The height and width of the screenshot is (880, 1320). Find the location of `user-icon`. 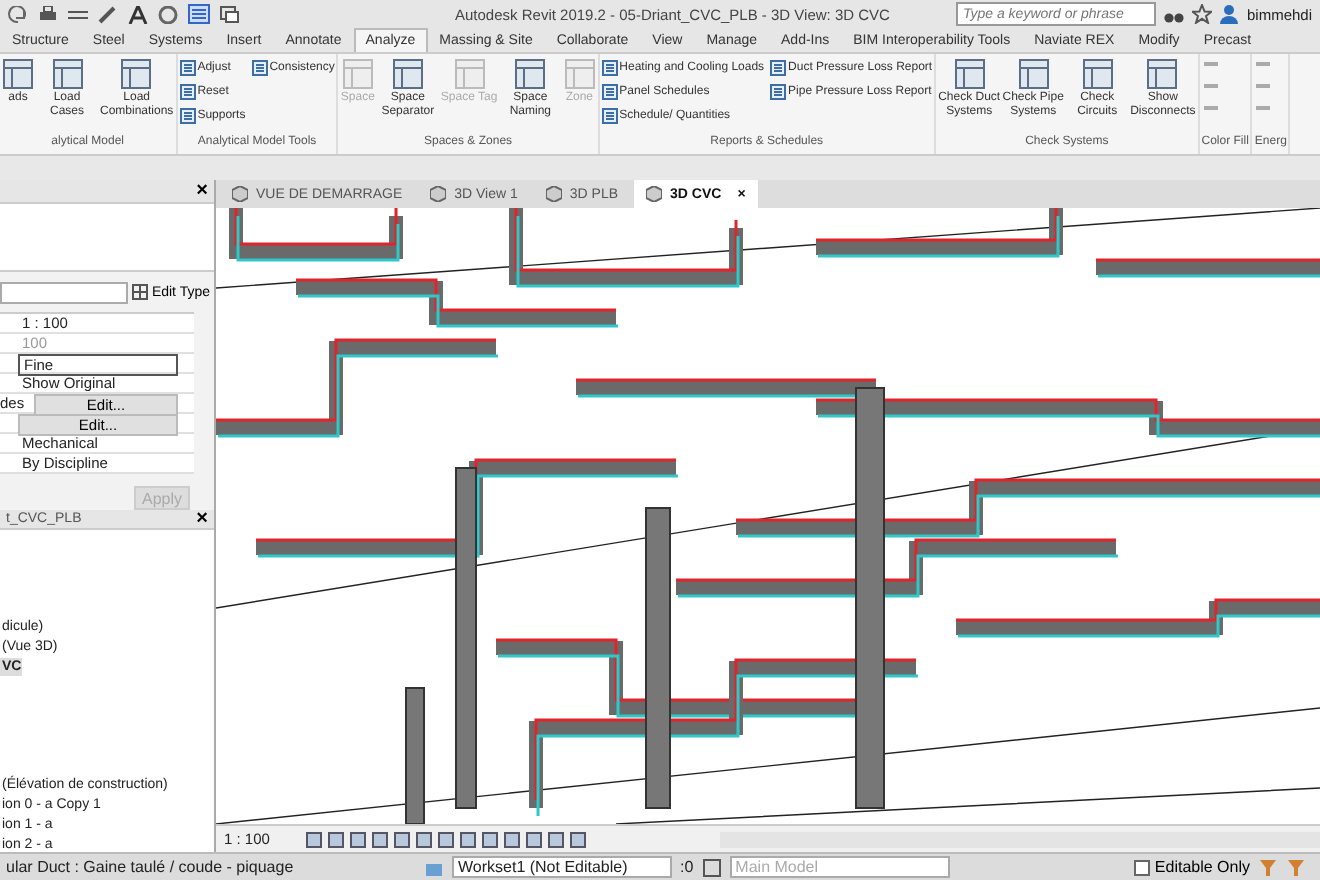

user-icon is located at coordinates (1229, 14).